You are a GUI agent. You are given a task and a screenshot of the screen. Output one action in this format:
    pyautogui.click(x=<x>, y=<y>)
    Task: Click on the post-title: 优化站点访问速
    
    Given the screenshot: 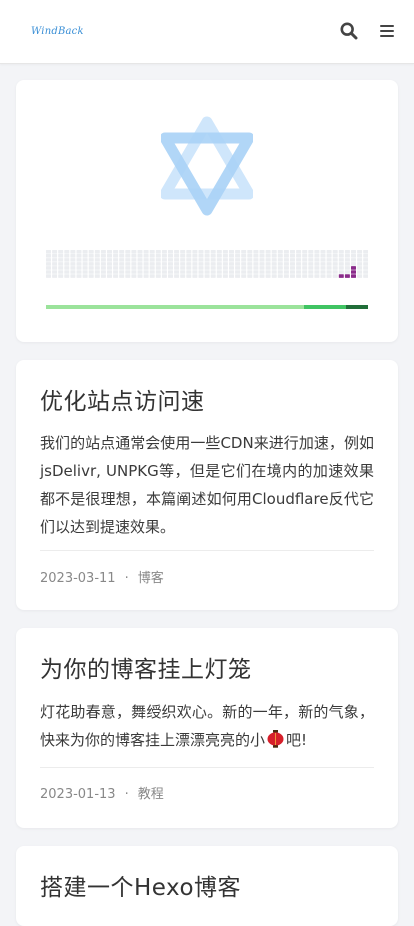 What is the action you would take?
    pyautogui.click(x=122, y=399)
    